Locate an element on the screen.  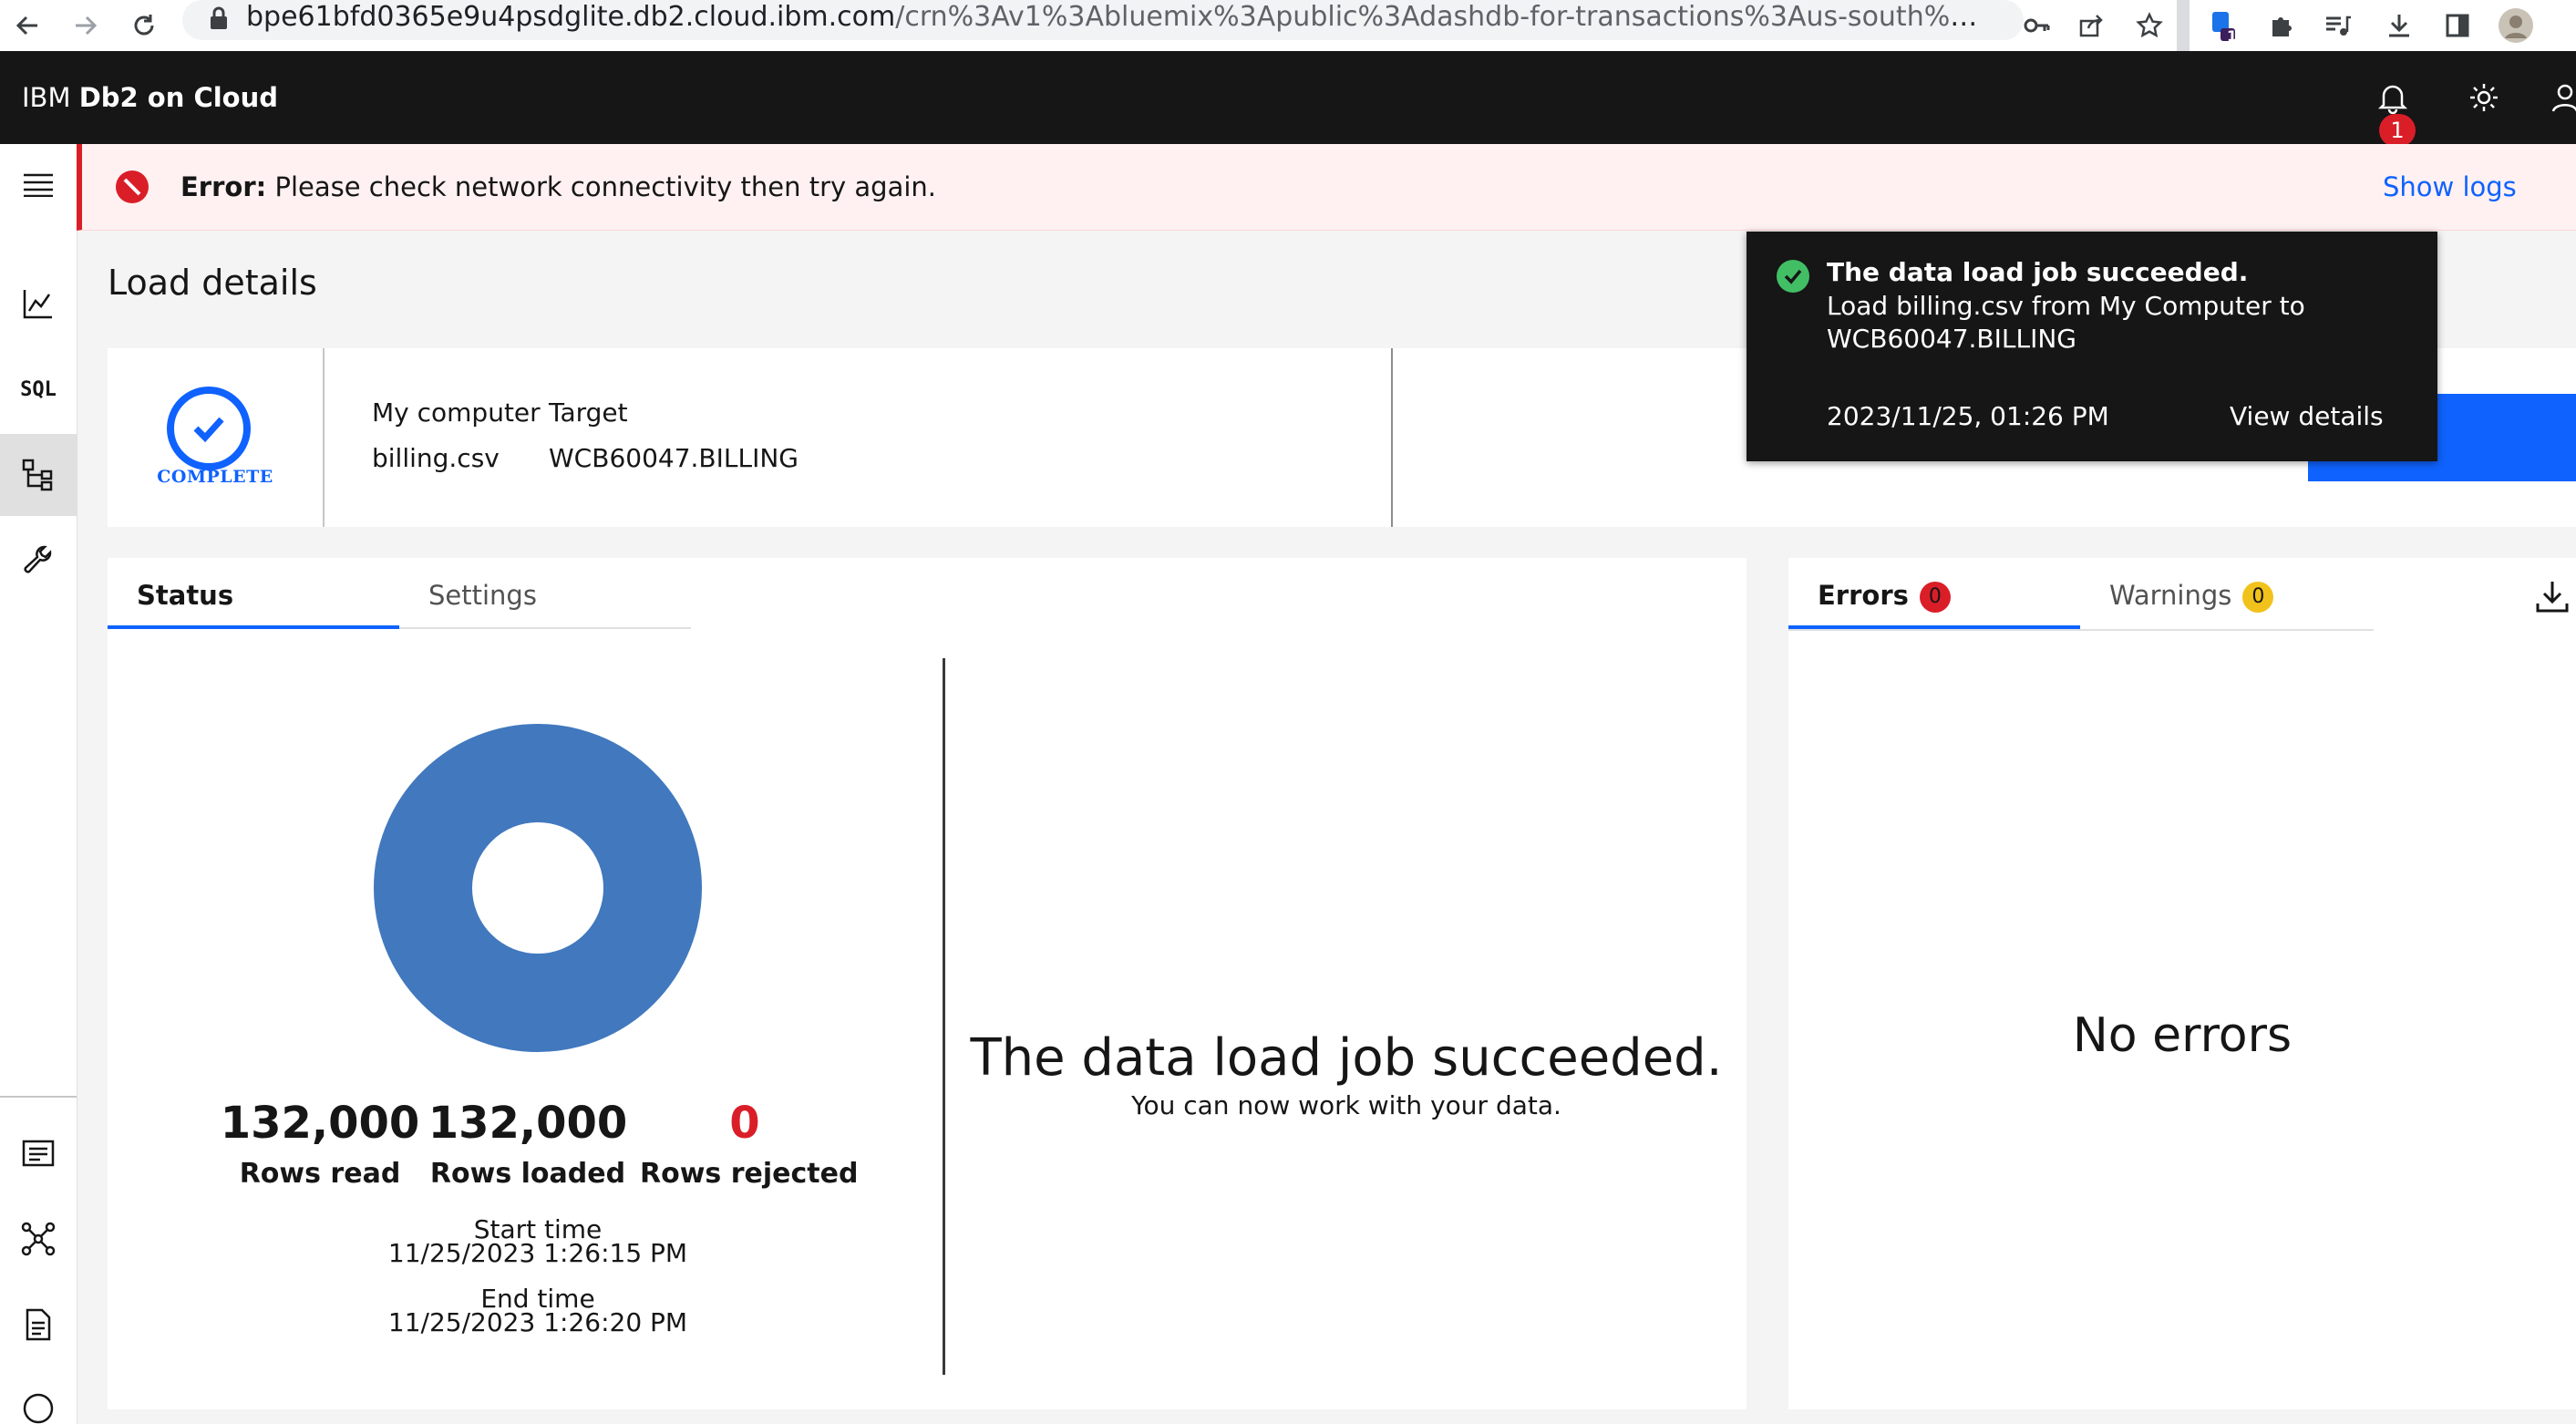
nav-sql: SQL is located at coordinates (38, 389).